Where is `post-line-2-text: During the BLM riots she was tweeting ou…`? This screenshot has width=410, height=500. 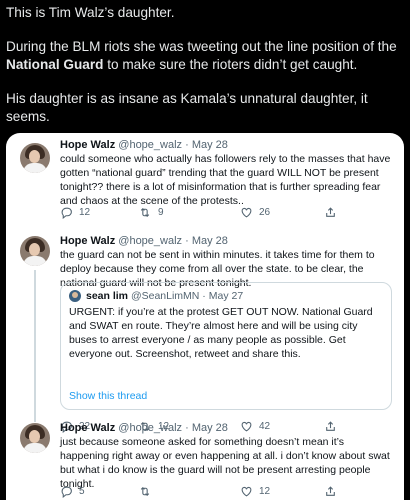
post-line-2-text: During the BLM riots she was tweeting ou… is located at coordinates (201, 46).